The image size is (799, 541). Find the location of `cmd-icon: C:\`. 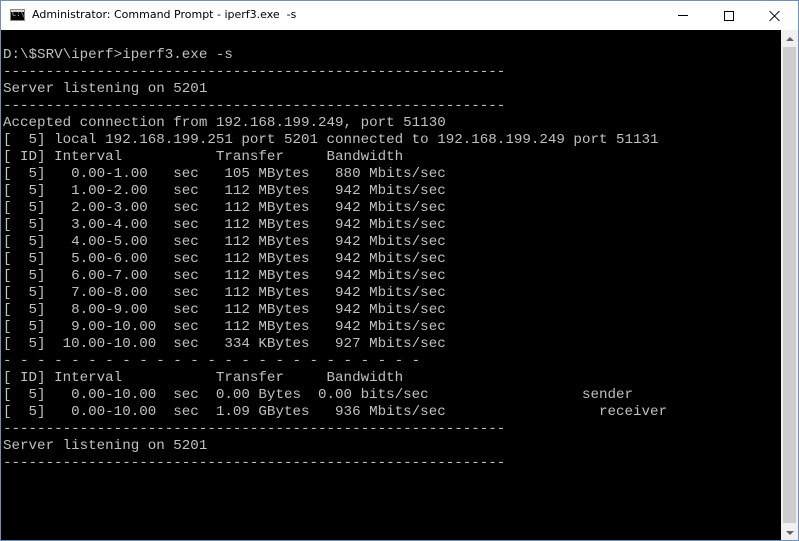

cmd-icon: C:\ is located at coordinates (17, 15).